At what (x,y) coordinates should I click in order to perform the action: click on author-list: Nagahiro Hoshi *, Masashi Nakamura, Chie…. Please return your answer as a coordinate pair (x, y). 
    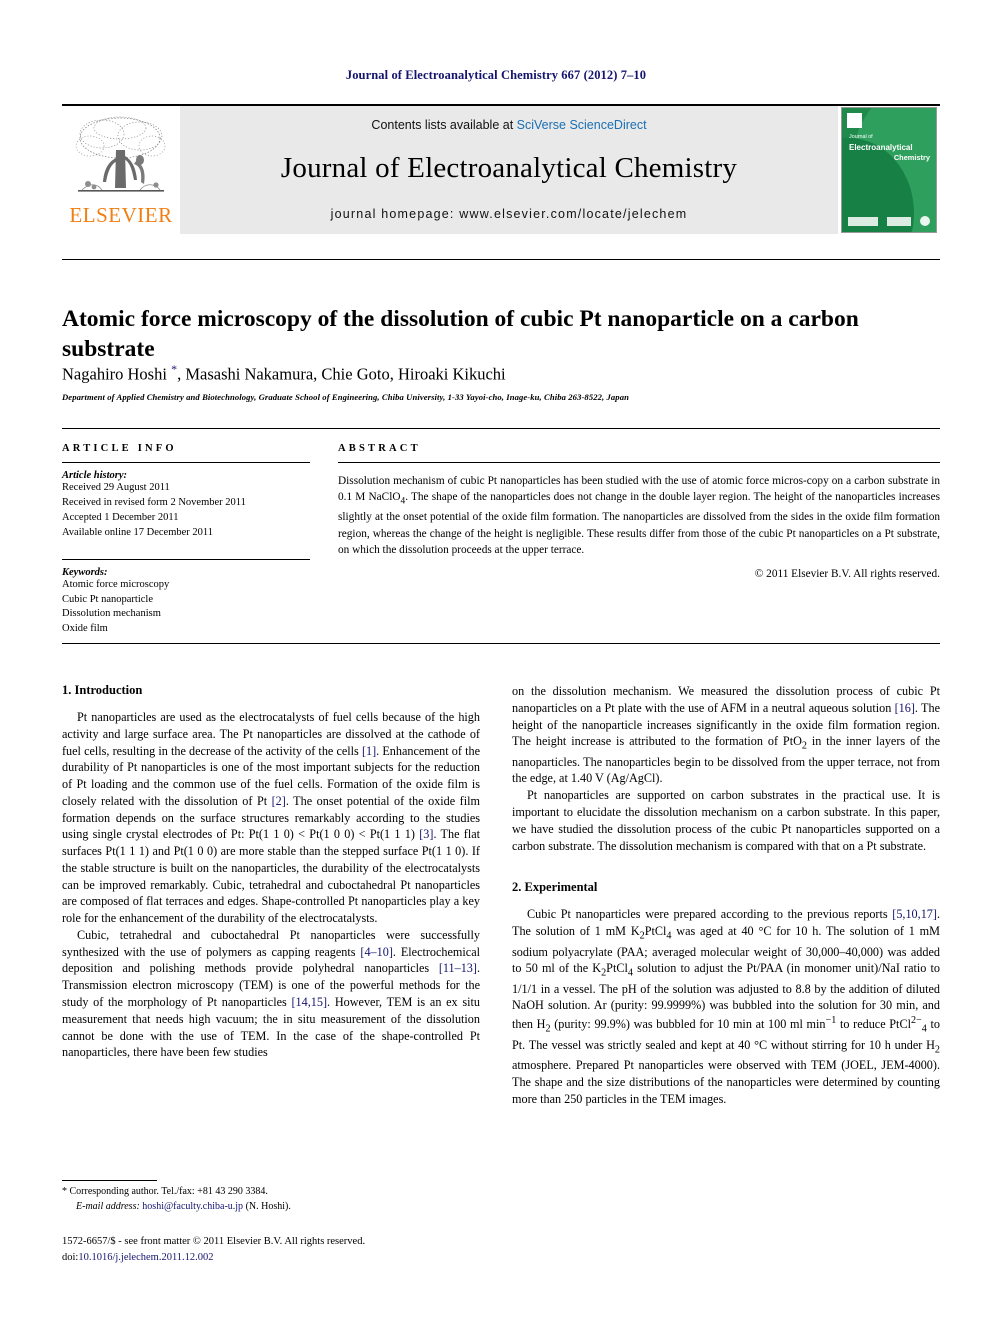
    Looking at the image, I should click on (492, 373).